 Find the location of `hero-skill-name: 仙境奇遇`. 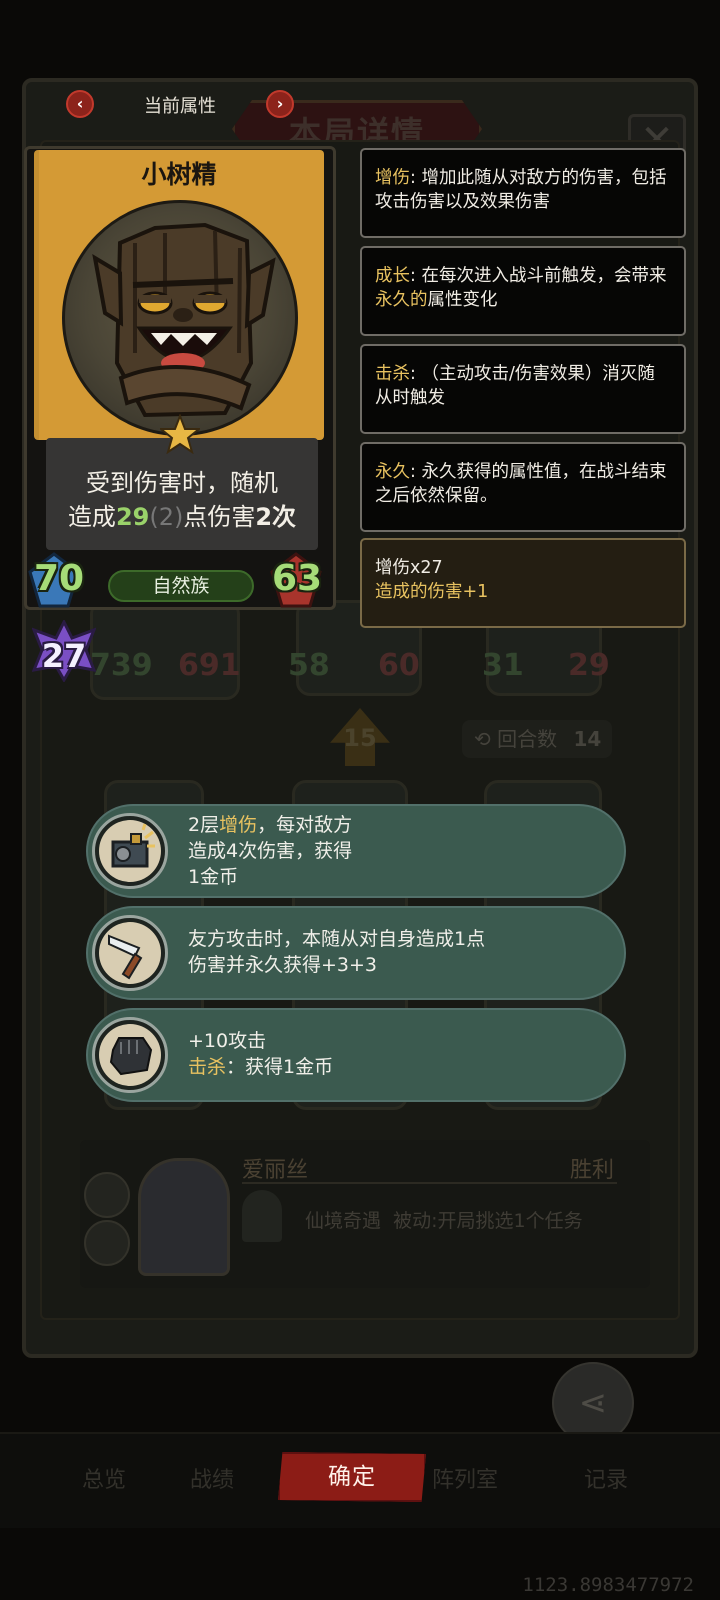

hero-skill-name: 仙境奇遇 is located at coordinates (343, 1221).